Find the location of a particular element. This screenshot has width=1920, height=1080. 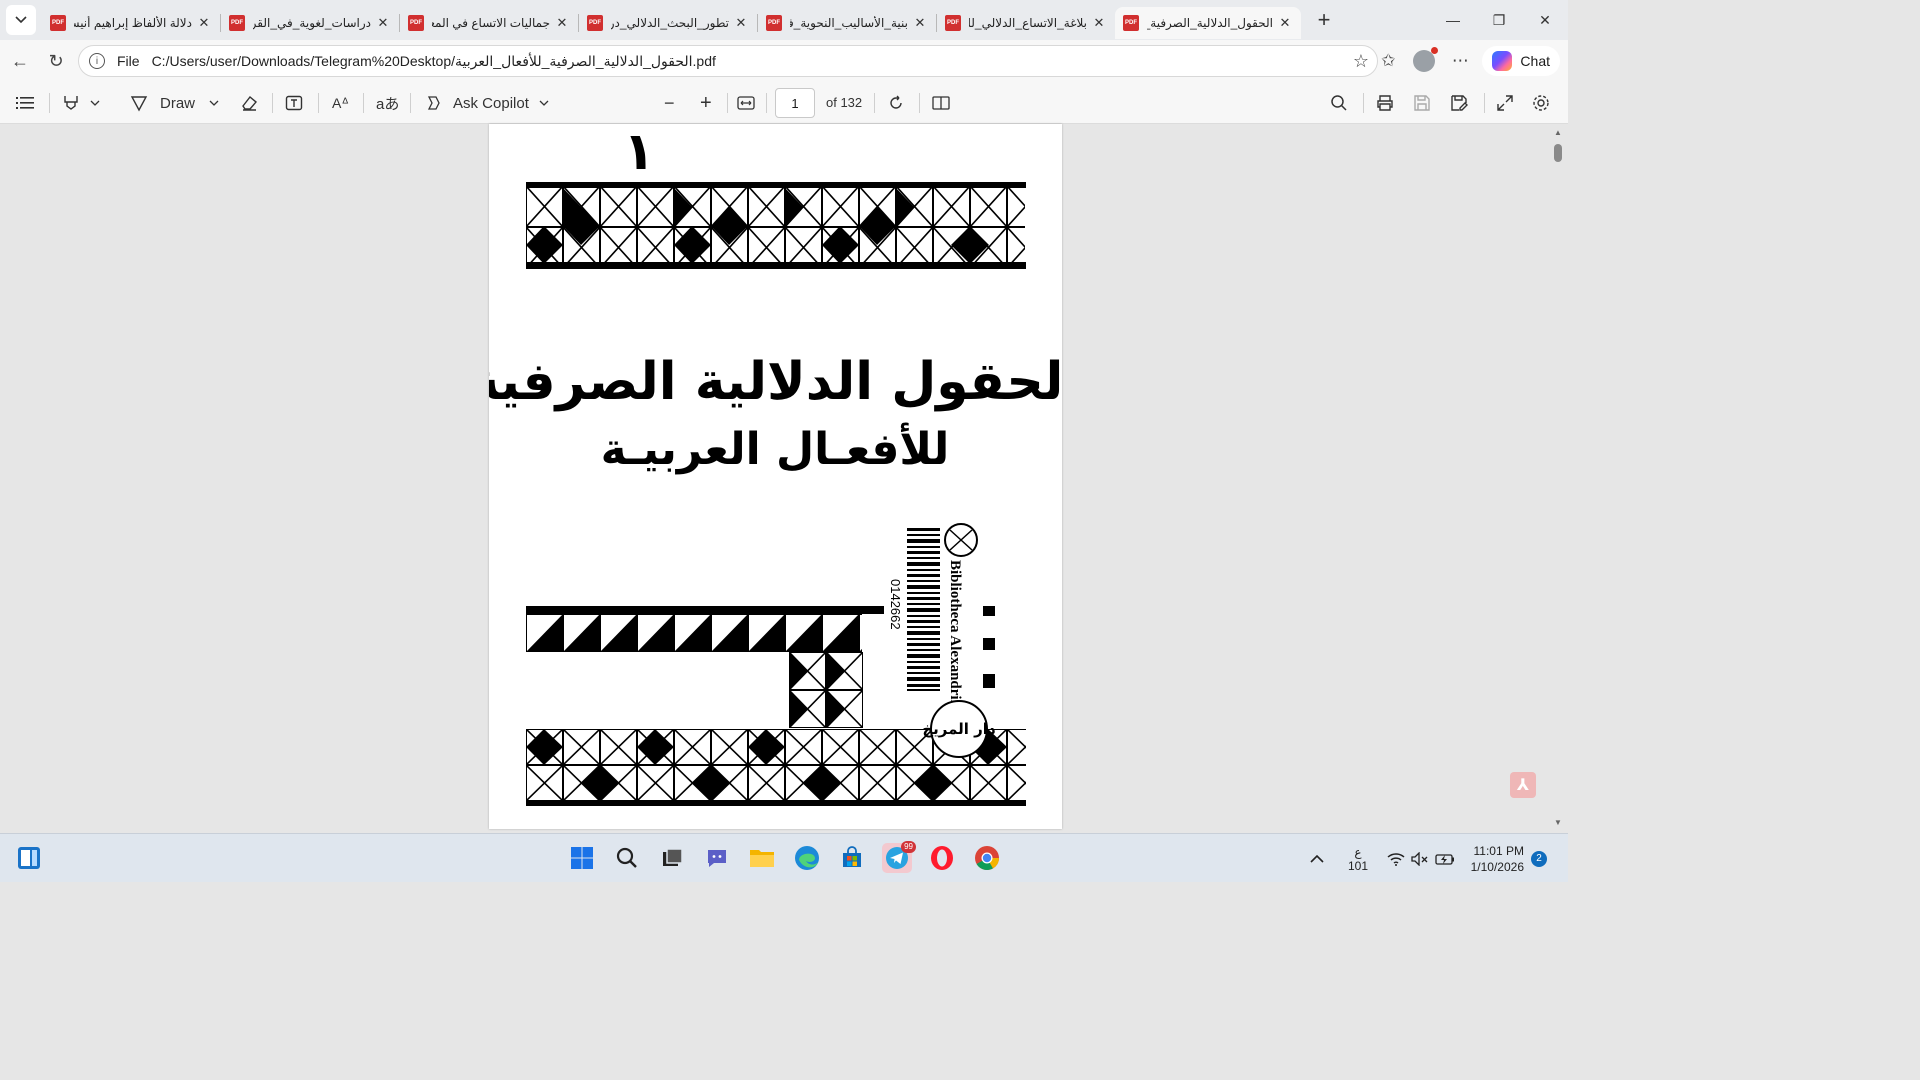

scroll-down-arrow-icon: ▼ is located at coordinates (1558, 823).